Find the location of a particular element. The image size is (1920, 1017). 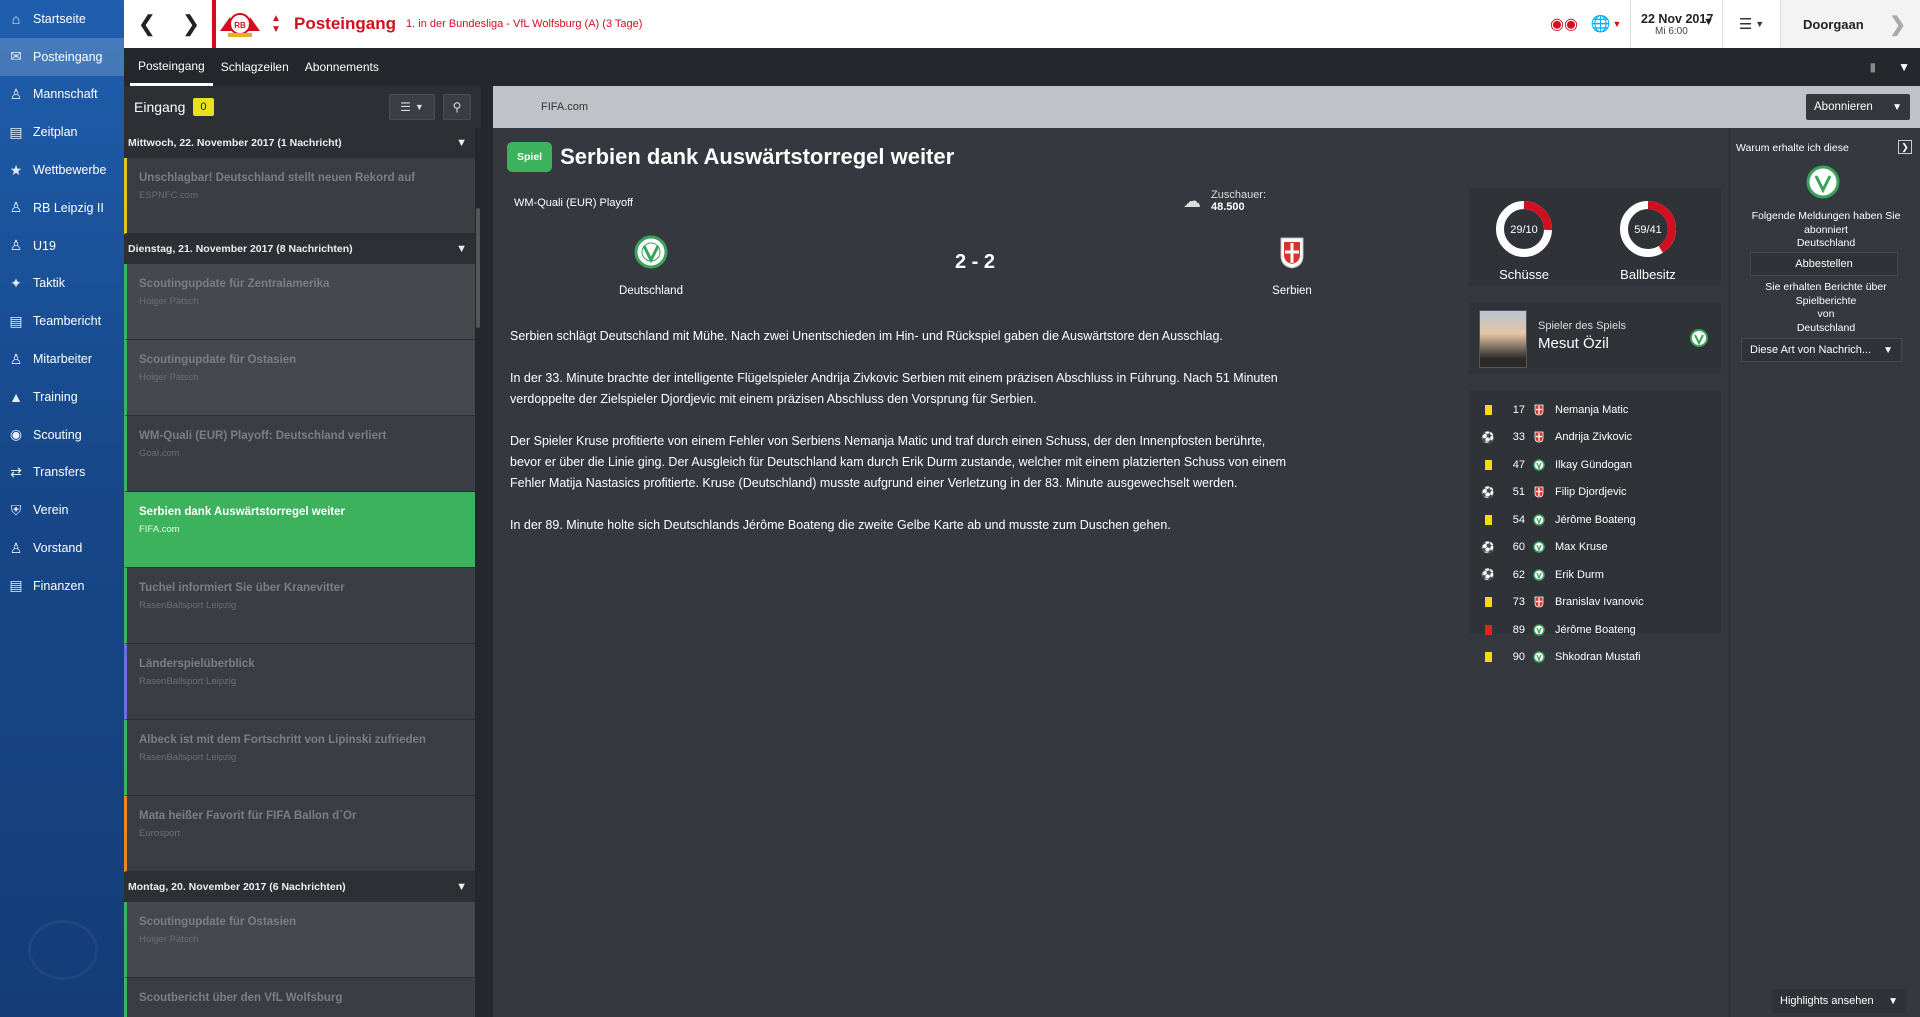

match-event-row: ⚽ 62 Erik Durm is located at coordinates (1595, 575).